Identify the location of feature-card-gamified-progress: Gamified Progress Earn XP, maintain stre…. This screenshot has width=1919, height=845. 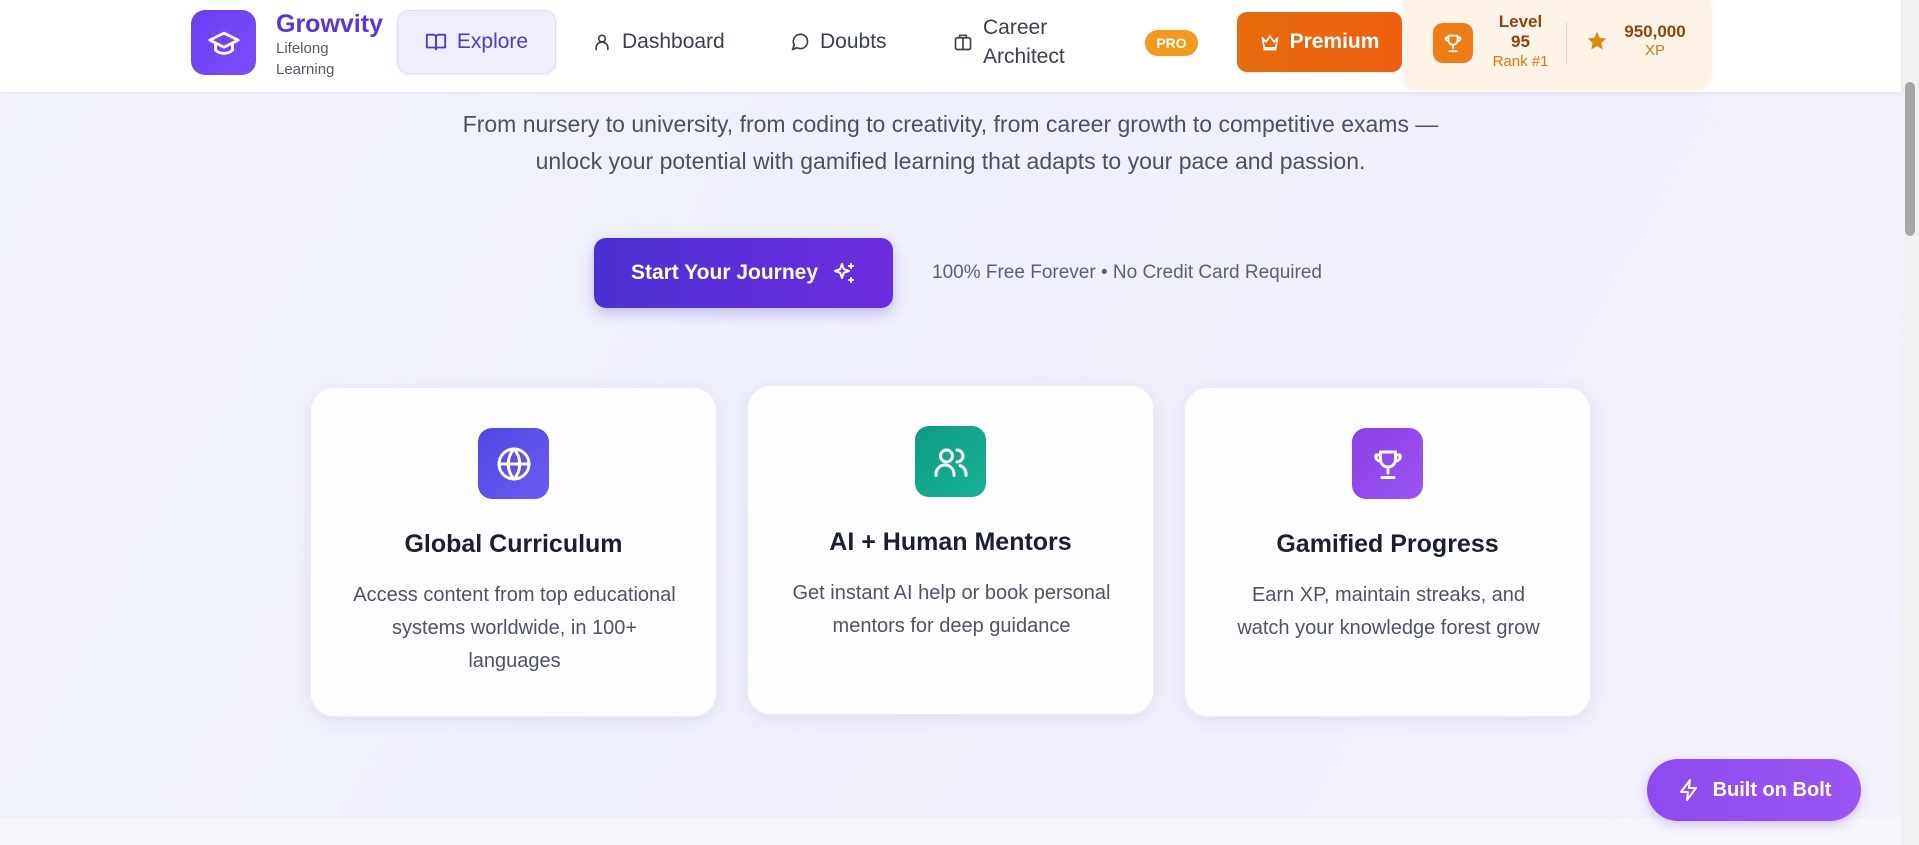
(1387, 552).